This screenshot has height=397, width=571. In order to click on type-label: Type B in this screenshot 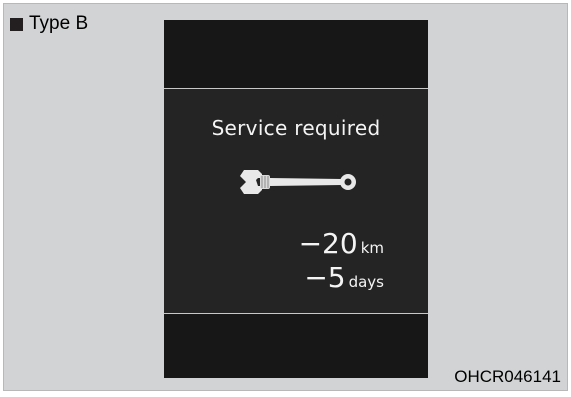, I will do `click(49, 24)`.